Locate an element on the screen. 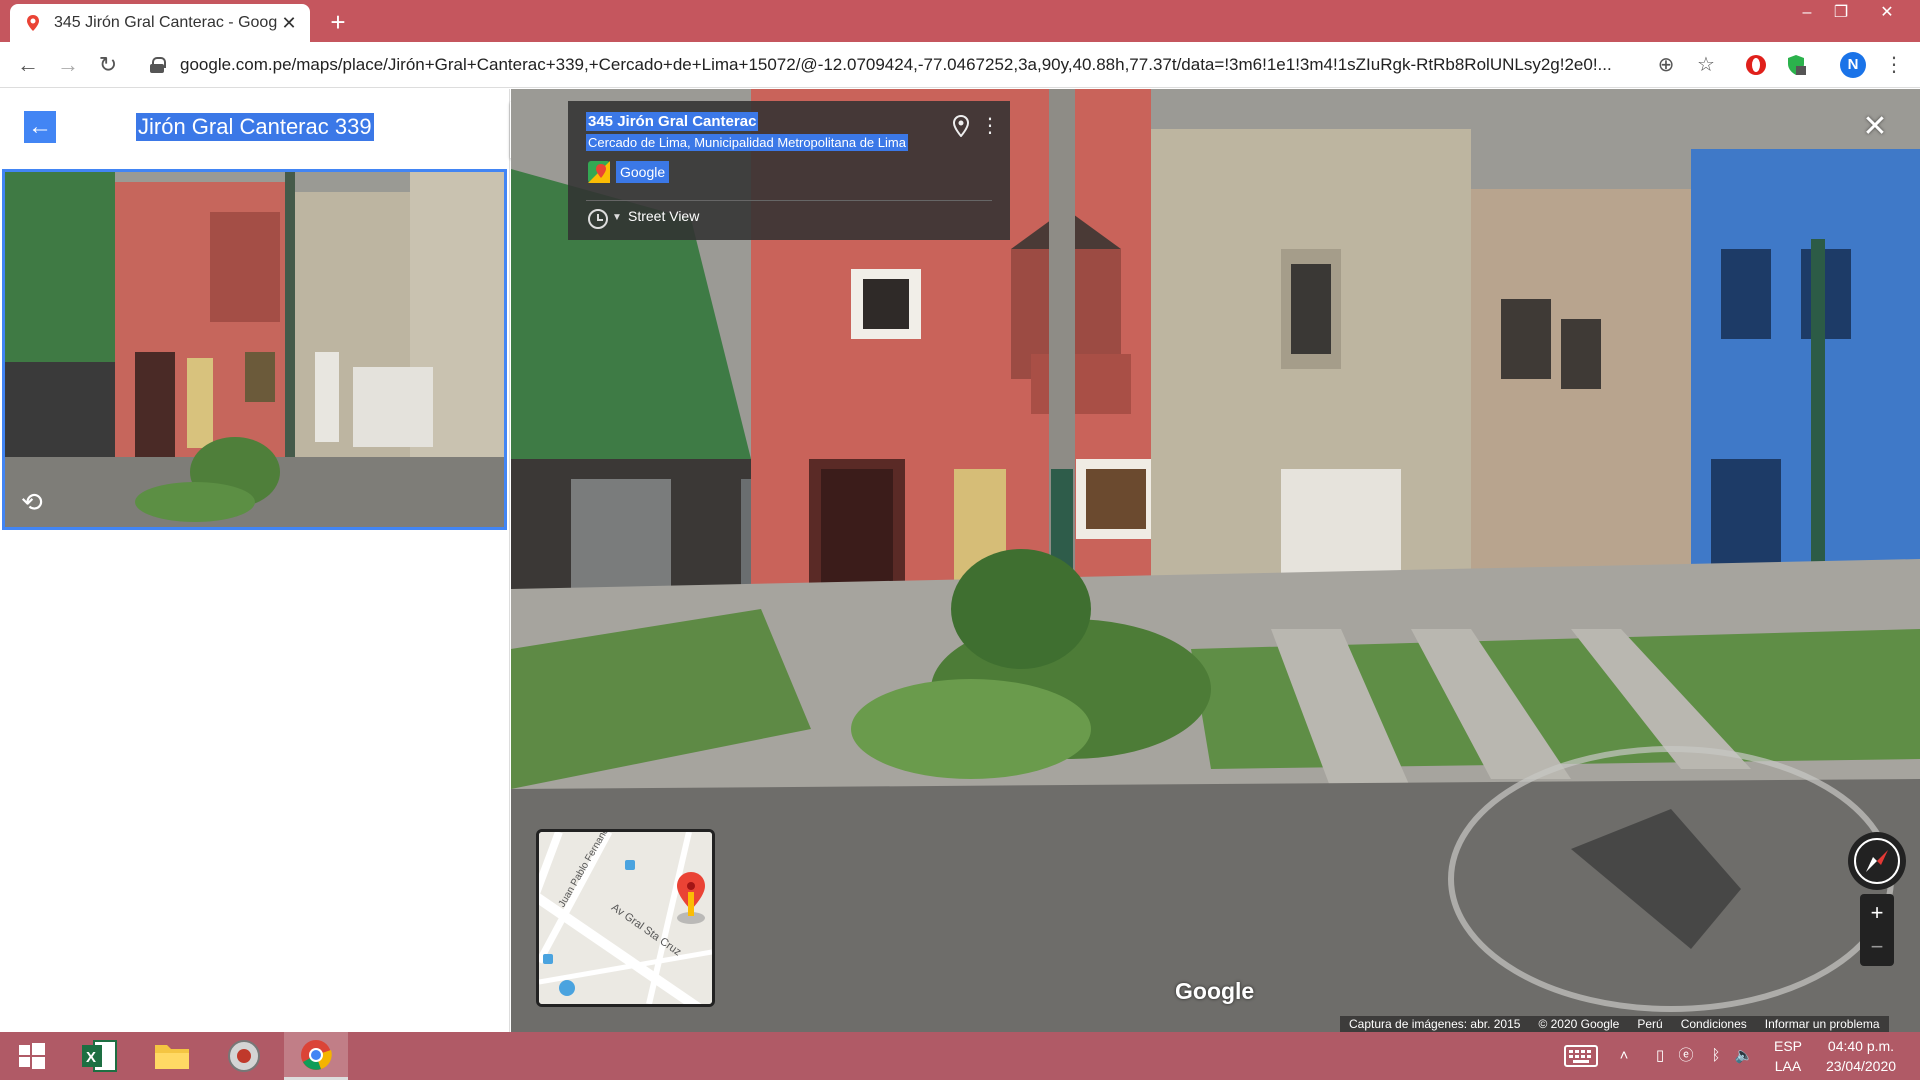 This screenshot has height=1080, width=1920. reload-icon: ↻ is located at coordinates (108, 65).